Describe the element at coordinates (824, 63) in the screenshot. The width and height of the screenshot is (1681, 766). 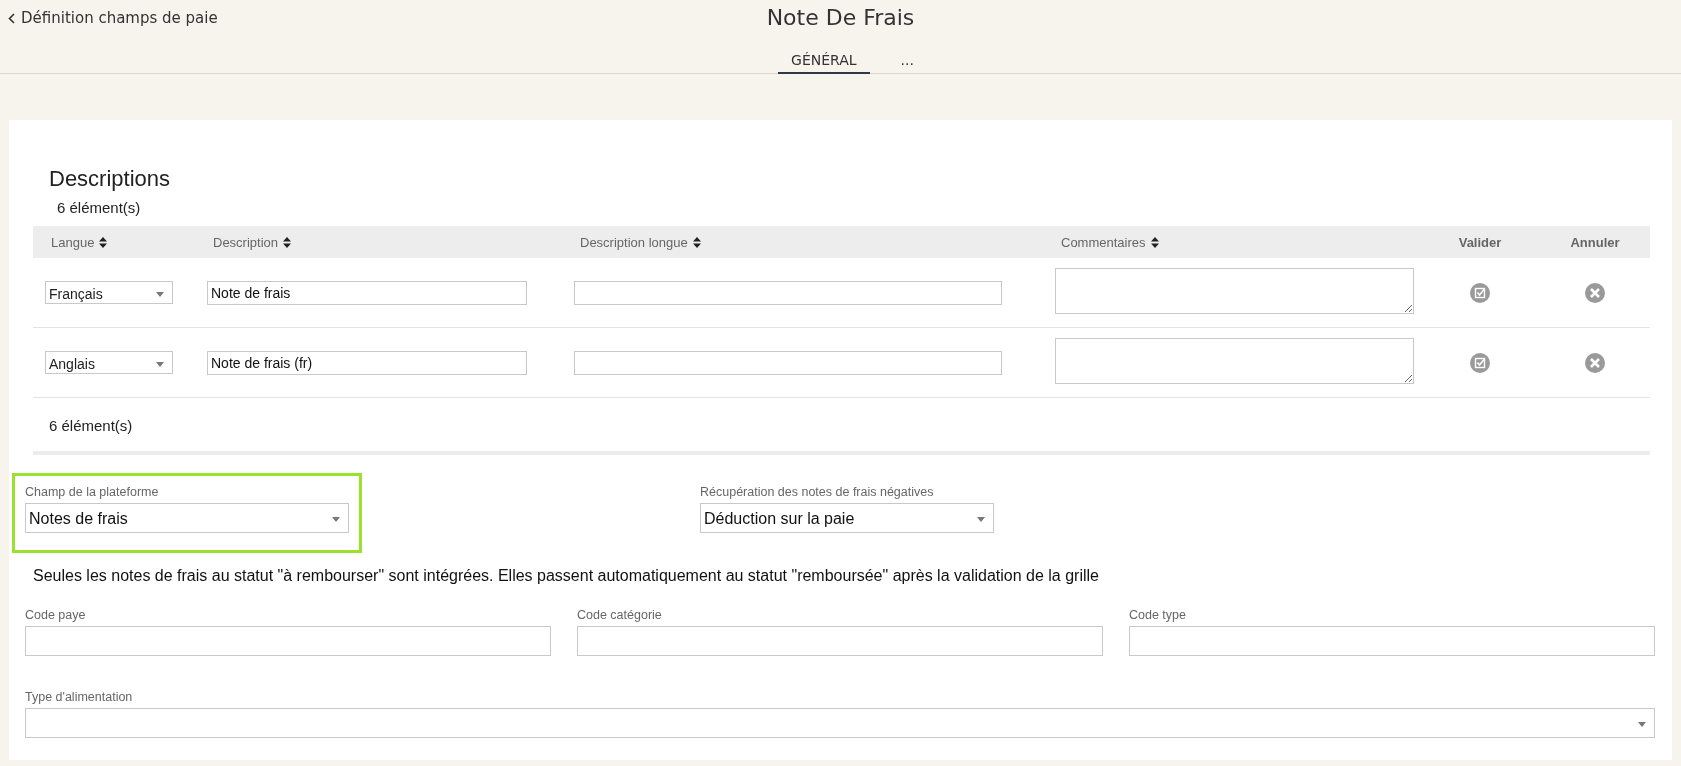
I see `tab: GÉNÉRAL` at that location.